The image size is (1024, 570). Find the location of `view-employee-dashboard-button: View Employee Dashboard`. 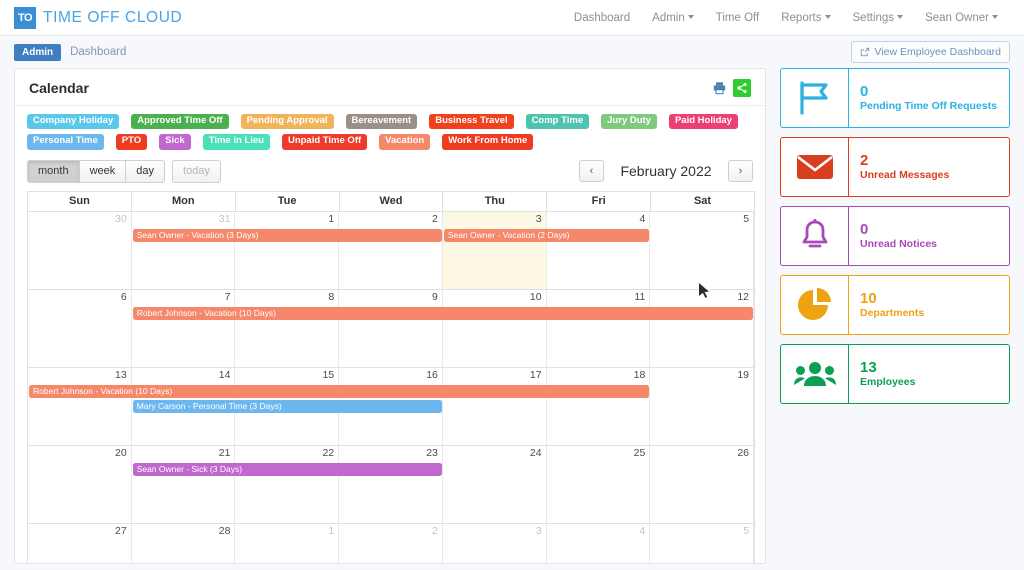

view-employee-dashboard-button: View Employee Dashboard is located at coordinates (930, 52).